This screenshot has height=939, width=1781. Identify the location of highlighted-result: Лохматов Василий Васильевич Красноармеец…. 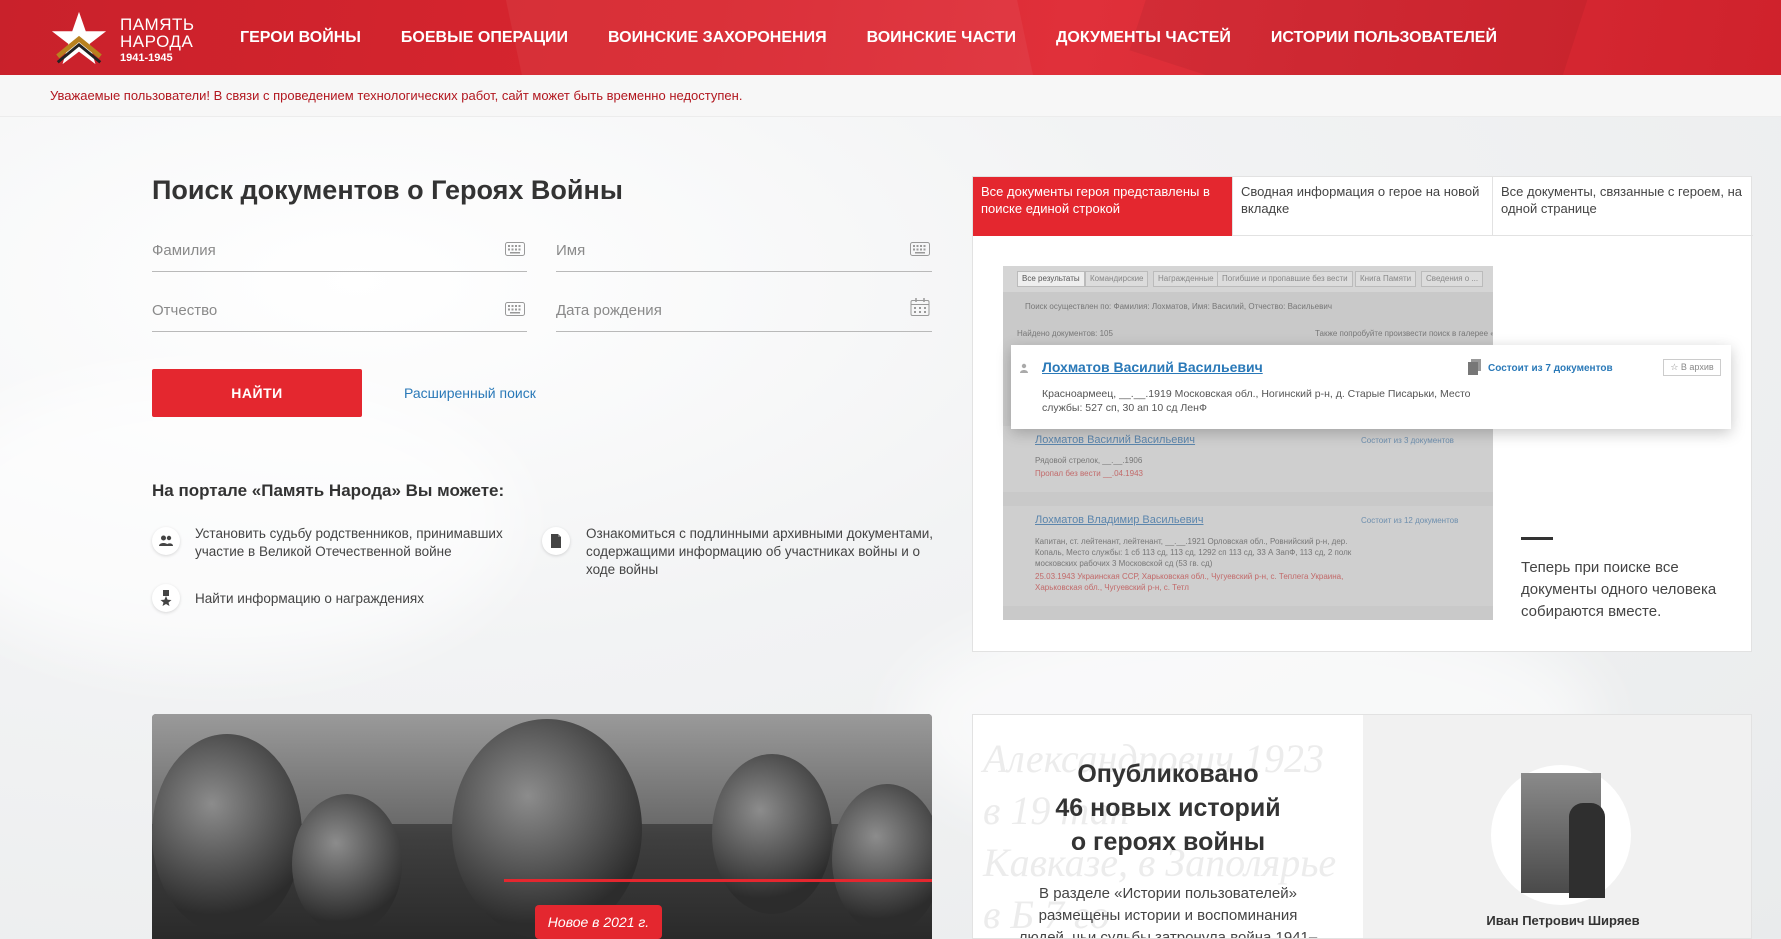
(1371, 387).